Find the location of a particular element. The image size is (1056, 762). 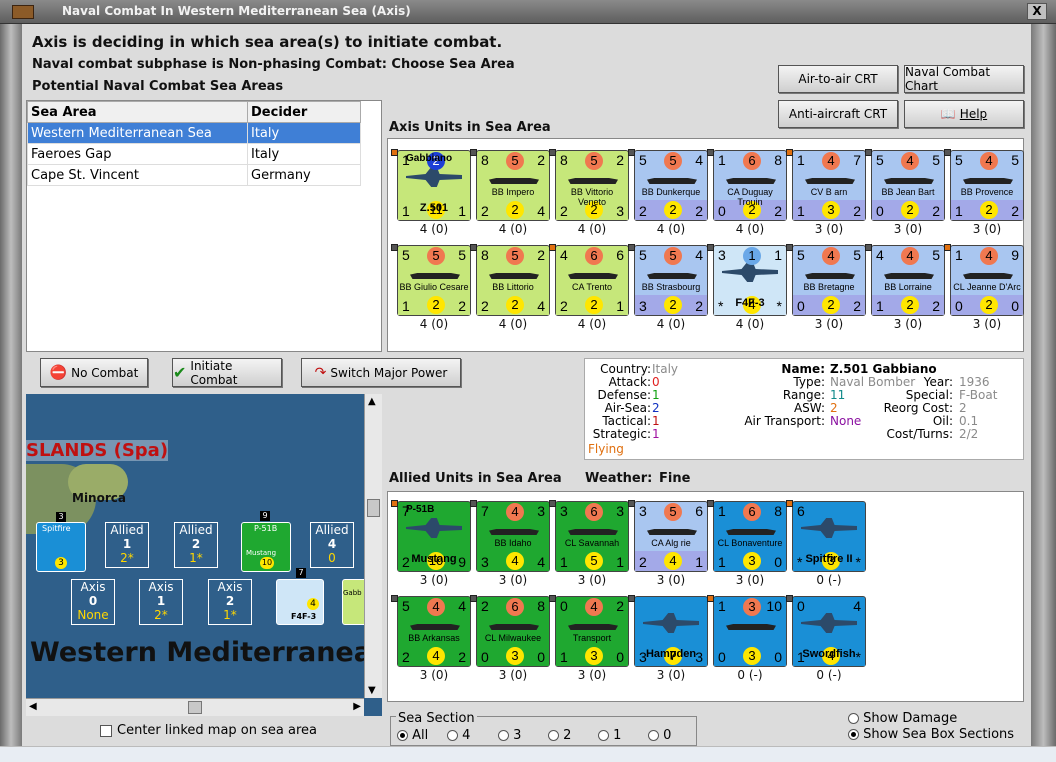

sea-area-cell: Faeroes Gap is located at coordinates (137, 154).